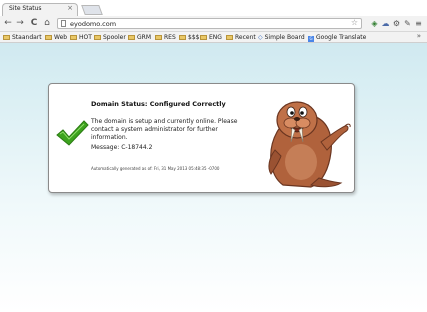 The width and height of the screenshot is (427, 312). Describe the element at coordinates (70, 8) in the screenshot. I see `close-tab-icon: ×` at that location.